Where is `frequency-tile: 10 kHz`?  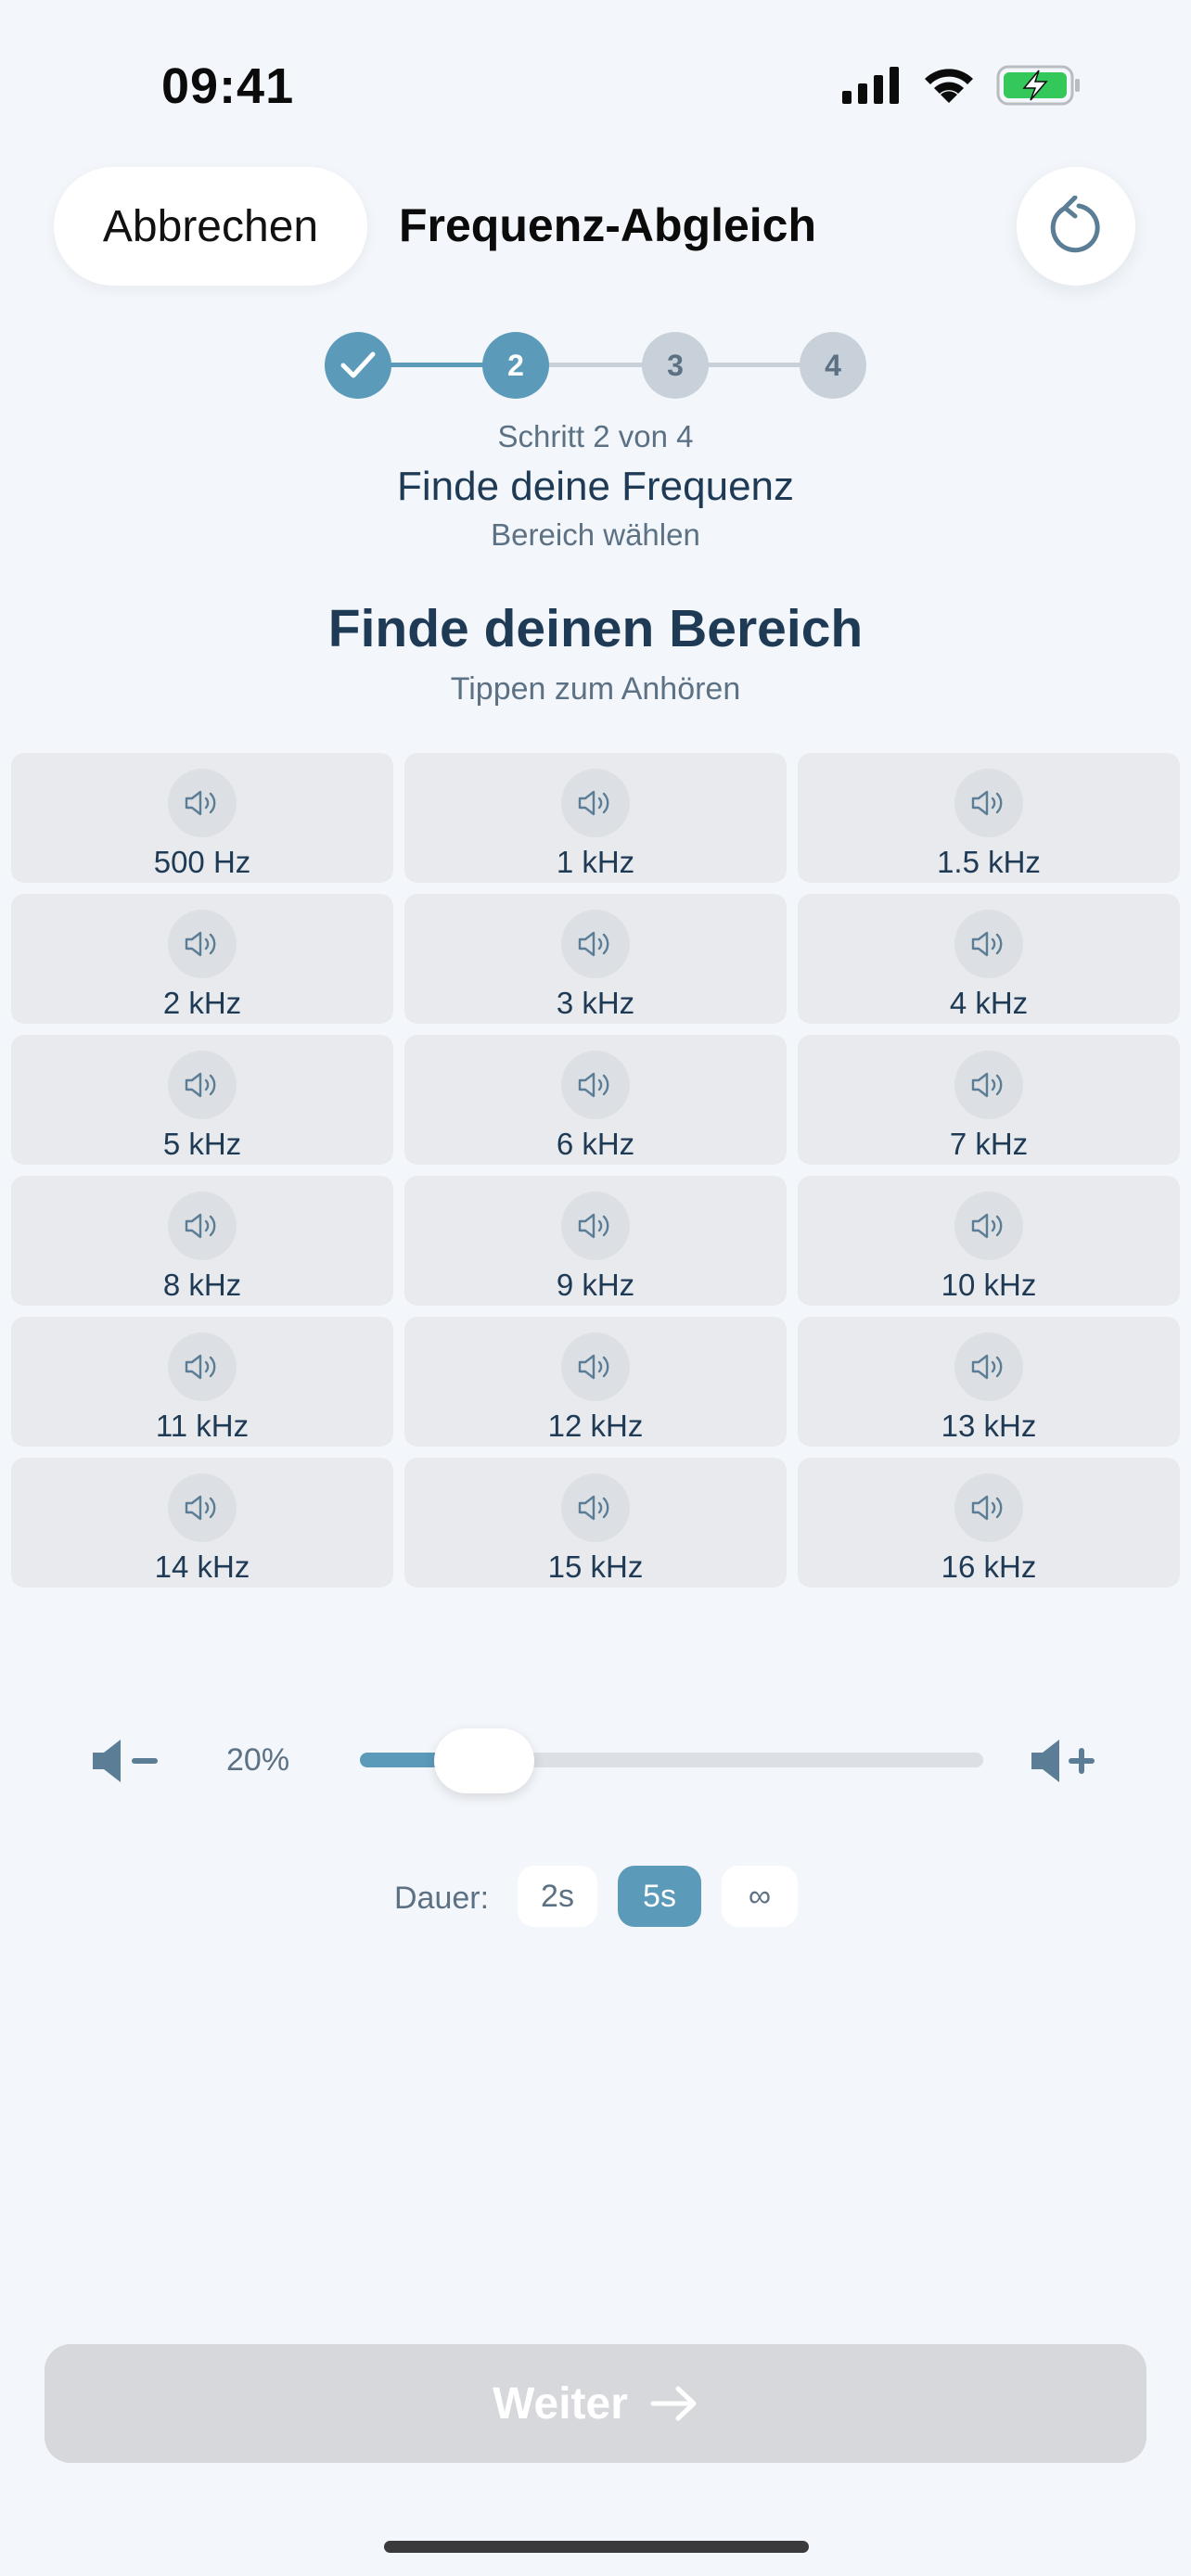 frequency-tile: 10 kHz is located at coordinates (989, 1241).